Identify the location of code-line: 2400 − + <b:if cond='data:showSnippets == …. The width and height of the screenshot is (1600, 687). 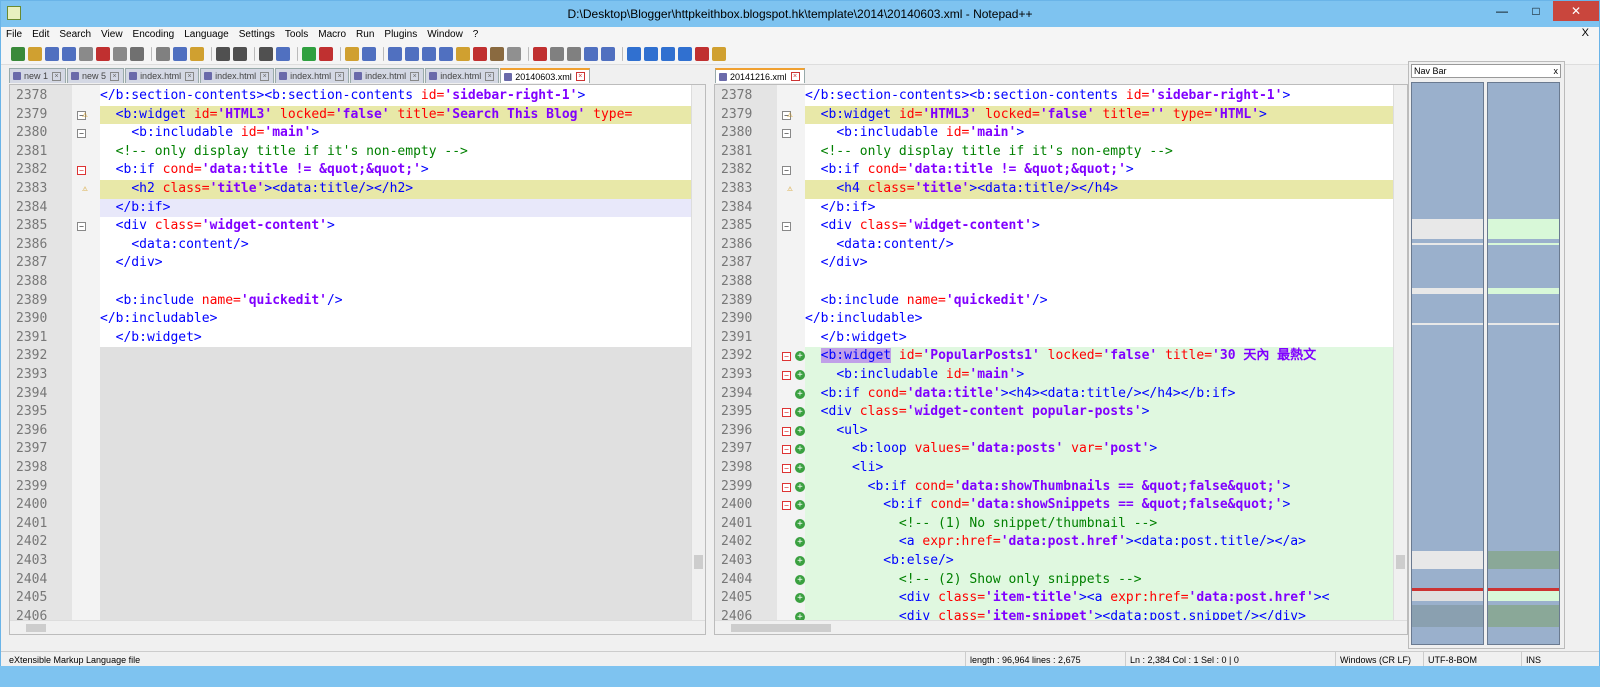
(1061, 505).